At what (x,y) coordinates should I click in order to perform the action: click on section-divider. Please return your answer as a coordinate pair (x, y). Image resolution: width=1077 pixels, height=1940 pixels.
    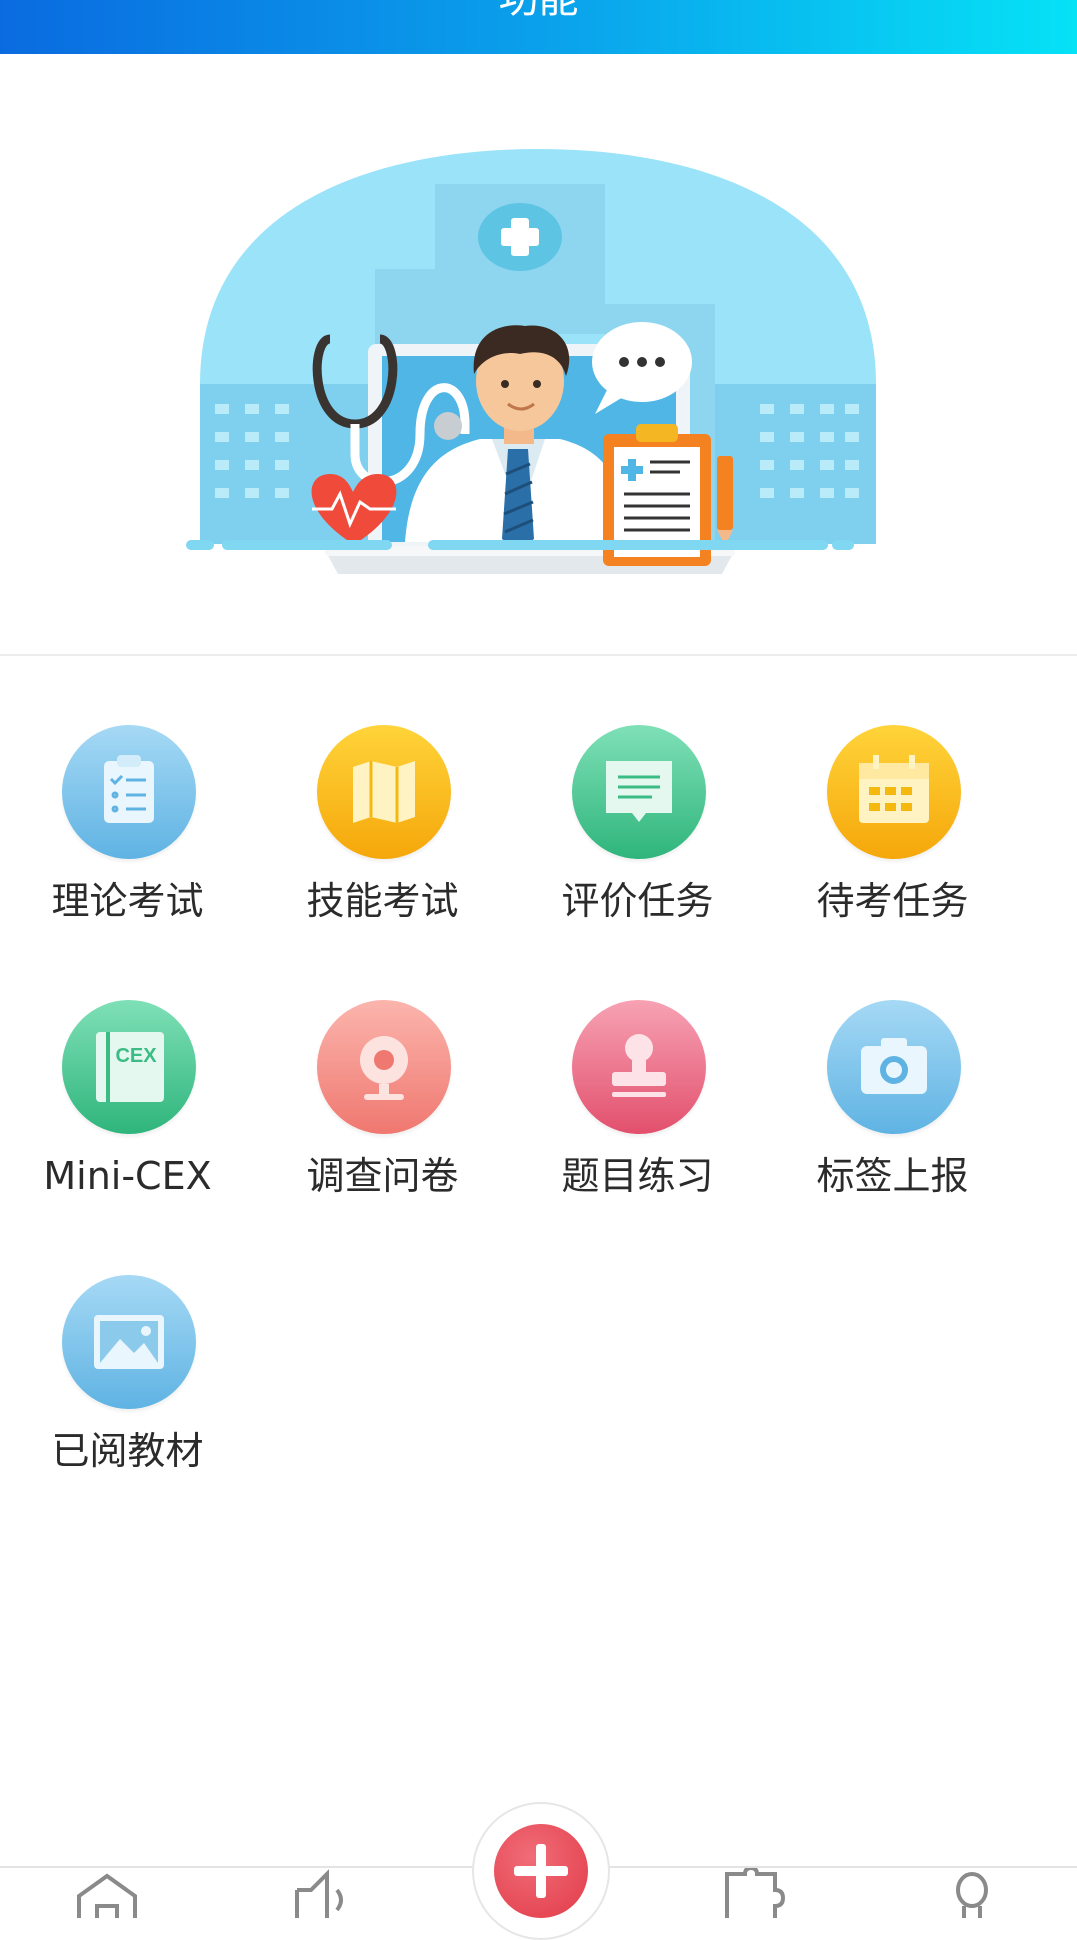
    Looking at the image, I should click on (538, 655).